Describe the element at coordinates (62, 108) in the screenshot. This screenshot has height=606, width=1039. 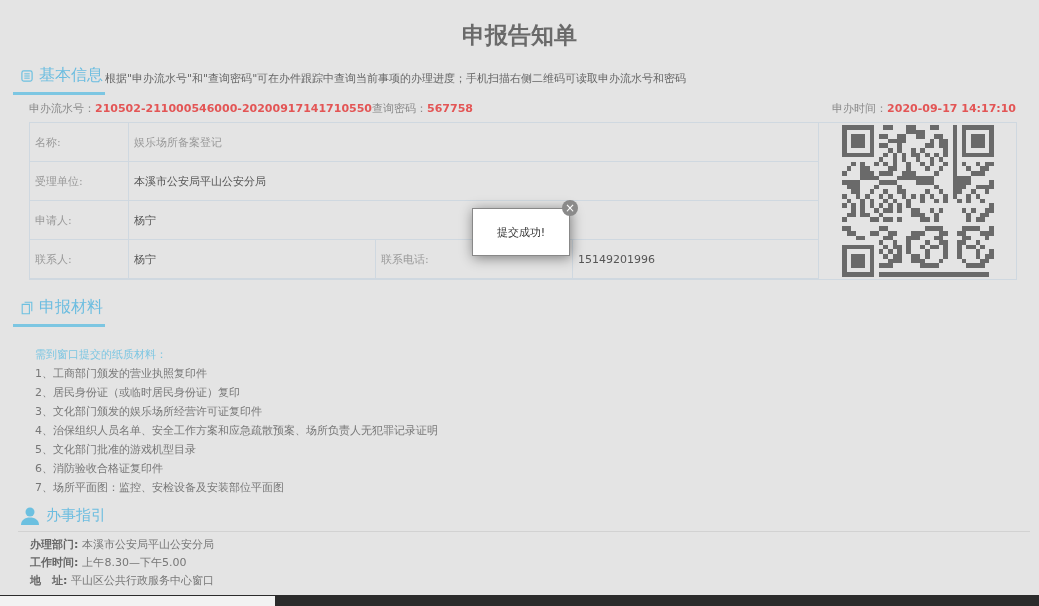
I see `serial-label: 申办流水号：` at that location.